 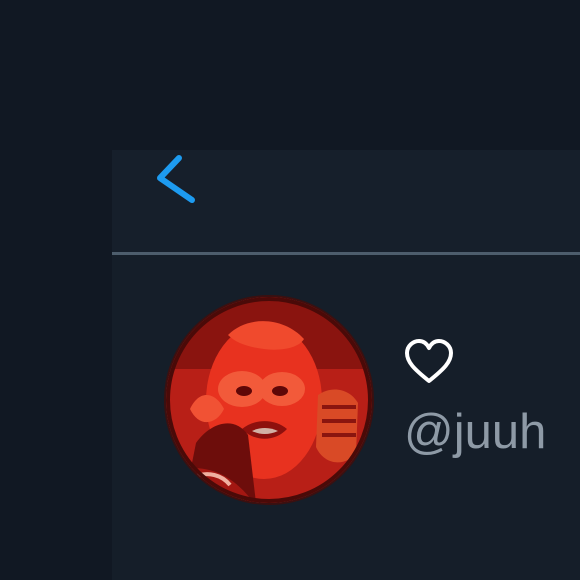 I want to click on back-button, so click(x=178, y=179).